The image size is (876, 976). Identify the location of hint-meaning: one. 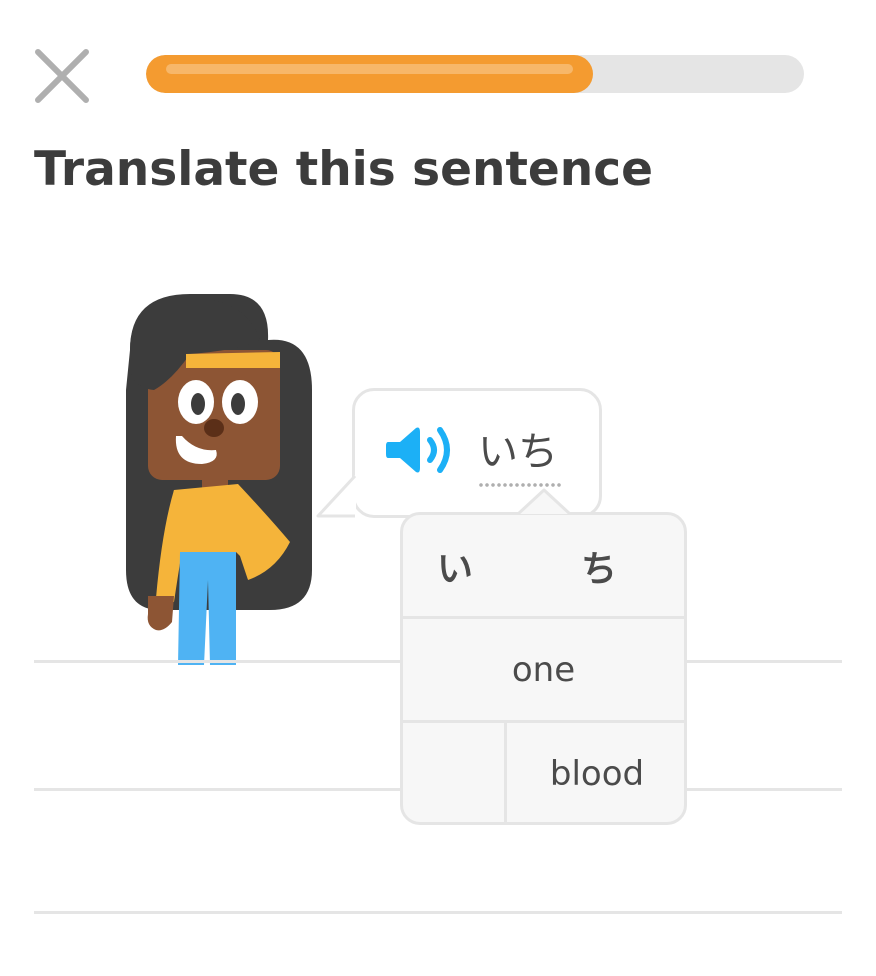
(543, 669).